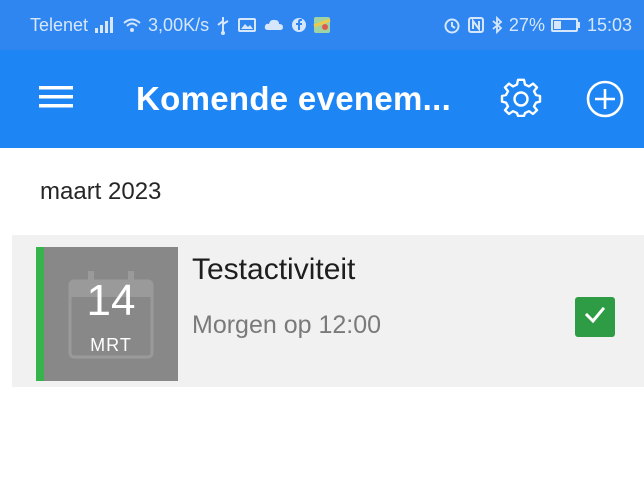  Describe the element at coordinates (452, 25) in the screenshot. I see `alarm-icon` at that location.